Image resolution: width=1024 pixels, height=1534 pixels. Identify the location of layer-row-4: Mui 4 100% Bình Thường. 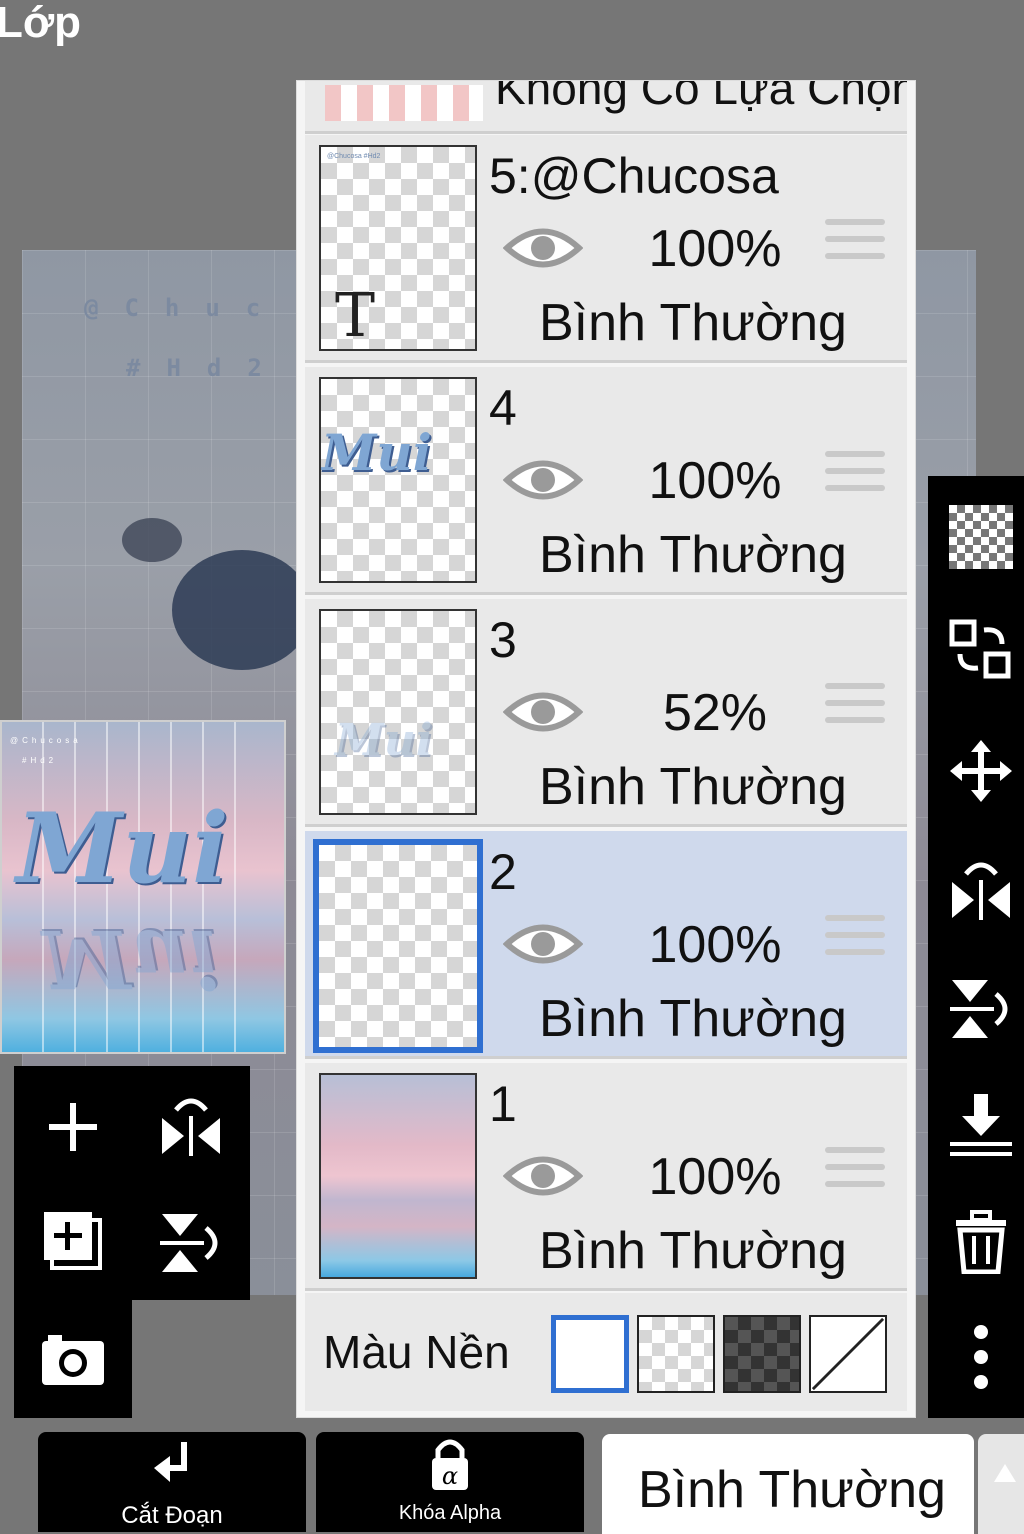
(606, 481).